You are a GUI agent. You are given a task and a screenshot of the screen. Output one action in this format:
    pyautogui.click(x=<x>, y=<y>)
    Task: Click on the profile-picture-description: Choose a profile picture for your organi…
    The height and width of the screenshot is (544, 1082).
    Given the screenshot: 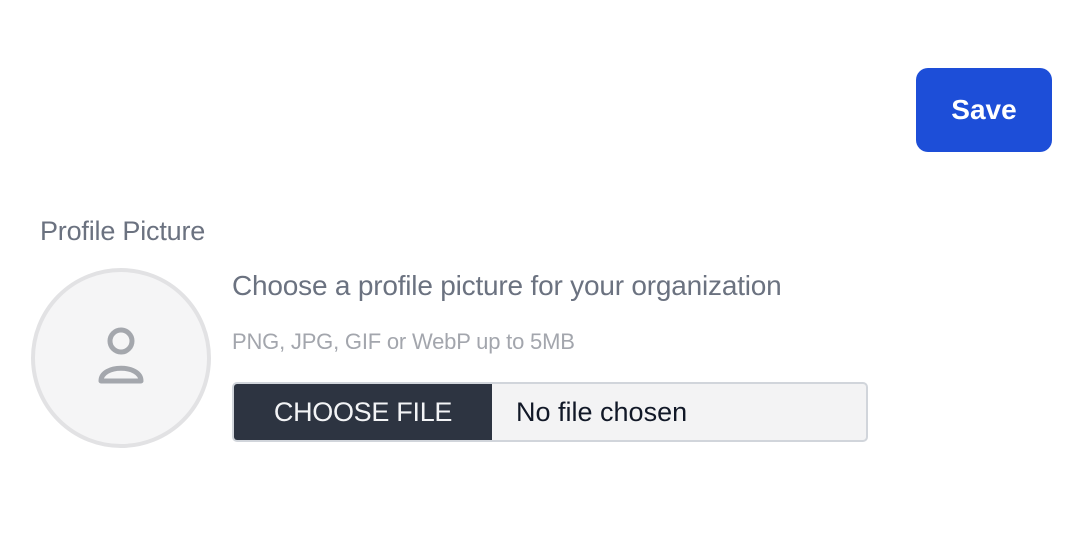 What is the action you would take?
    pyautogui.click(x=507, y=285)
    